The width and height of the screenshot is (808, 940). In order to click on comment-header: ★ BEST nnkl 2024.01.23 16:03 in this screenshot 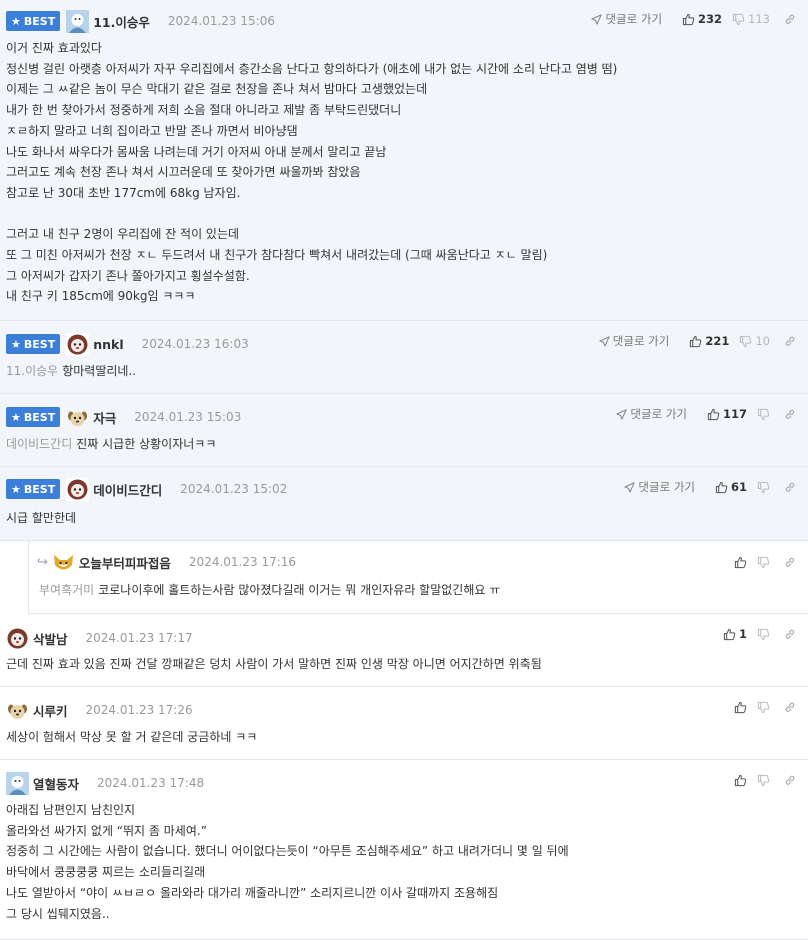, I will do `click(127, 344)`.